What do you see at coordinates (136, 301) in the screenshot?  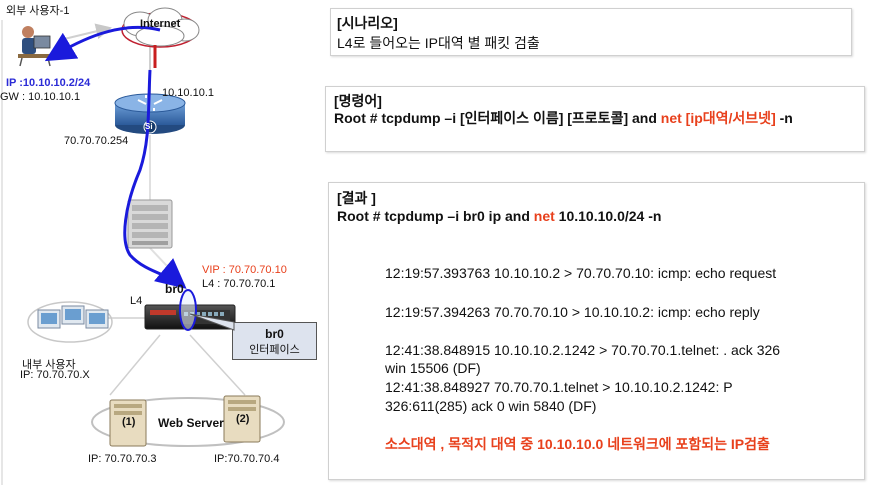 I see `l4-label: L4` at bounding box center [136, 301].